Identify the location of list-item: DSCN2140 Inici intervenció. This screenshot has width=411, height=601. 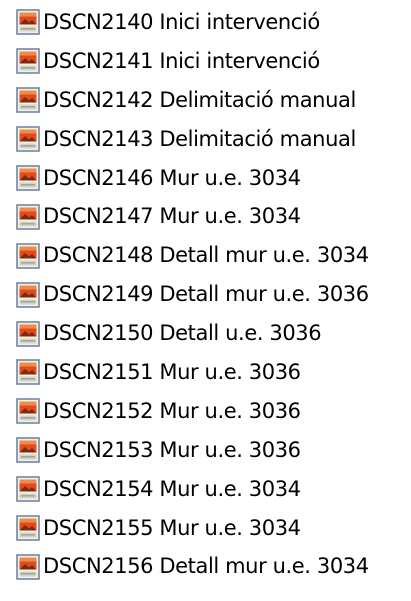
(213, 22).